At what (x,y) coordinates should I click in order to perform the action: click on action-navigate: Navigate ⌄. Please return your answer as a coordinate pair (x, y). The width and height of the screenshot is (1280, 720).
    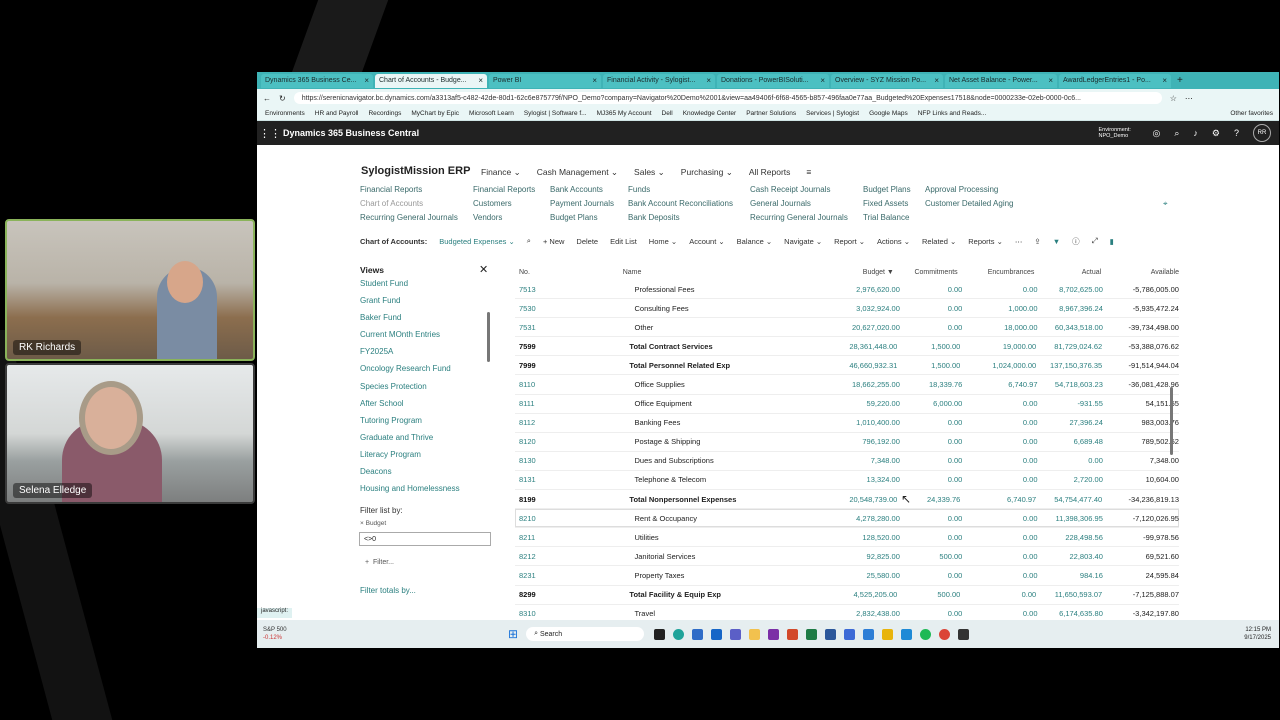
    Looking at the image, I should click on (803, 241).